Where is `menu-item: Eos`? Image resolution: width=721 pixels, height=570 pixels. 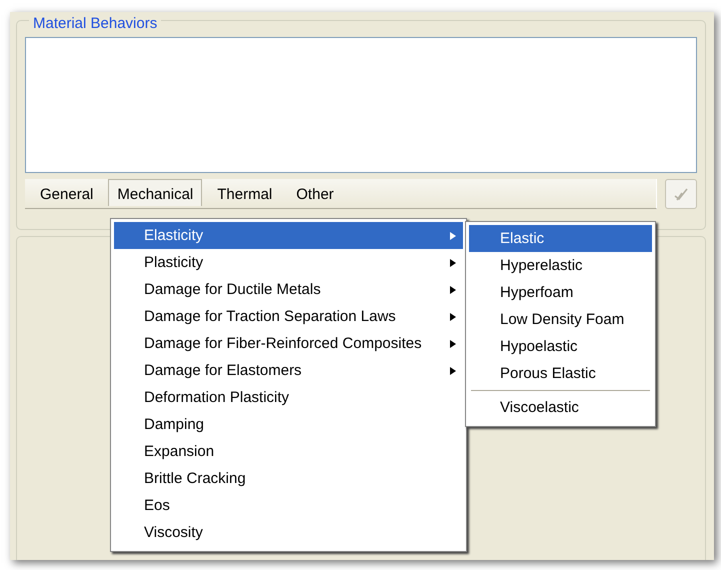
menu-item: Eos is located at coordinates (288, 505).